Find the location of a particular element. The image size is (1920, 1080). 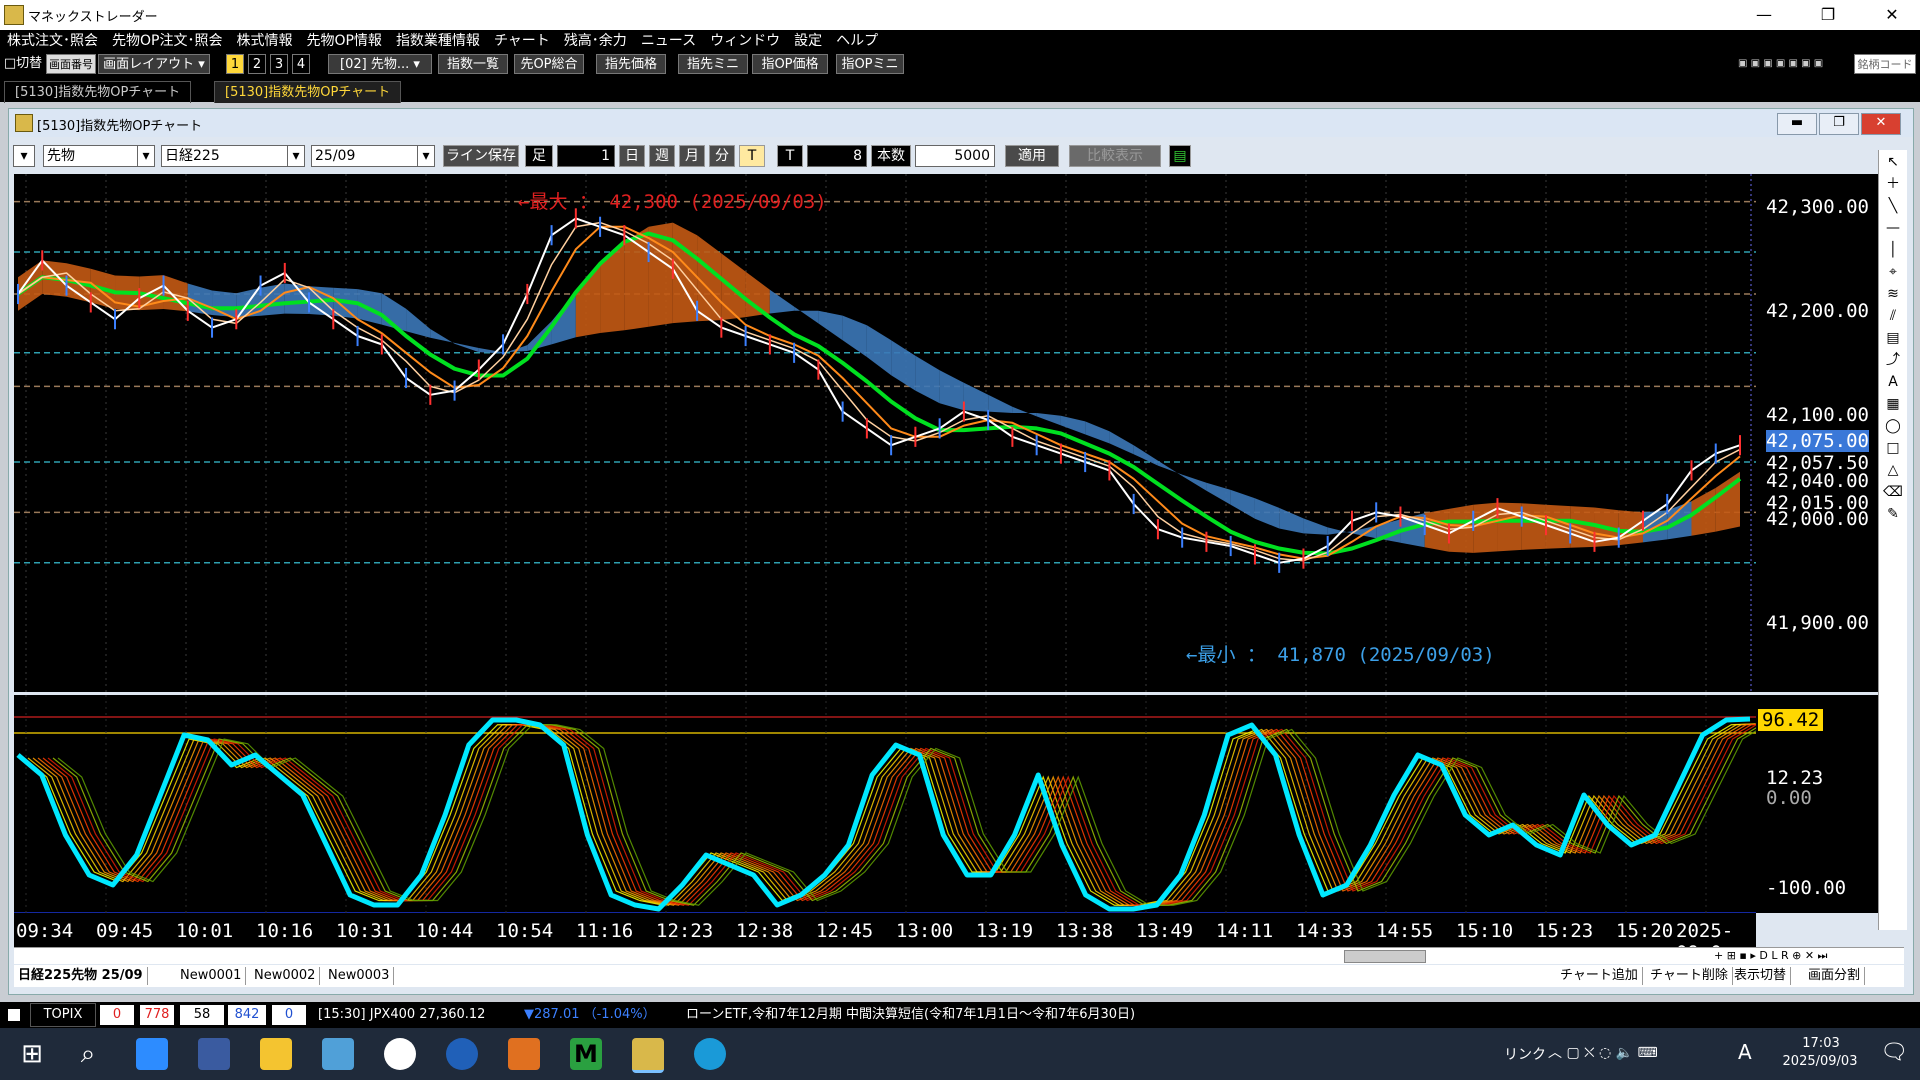

monex-m-icon: M is located at coordinates (586, 1054).